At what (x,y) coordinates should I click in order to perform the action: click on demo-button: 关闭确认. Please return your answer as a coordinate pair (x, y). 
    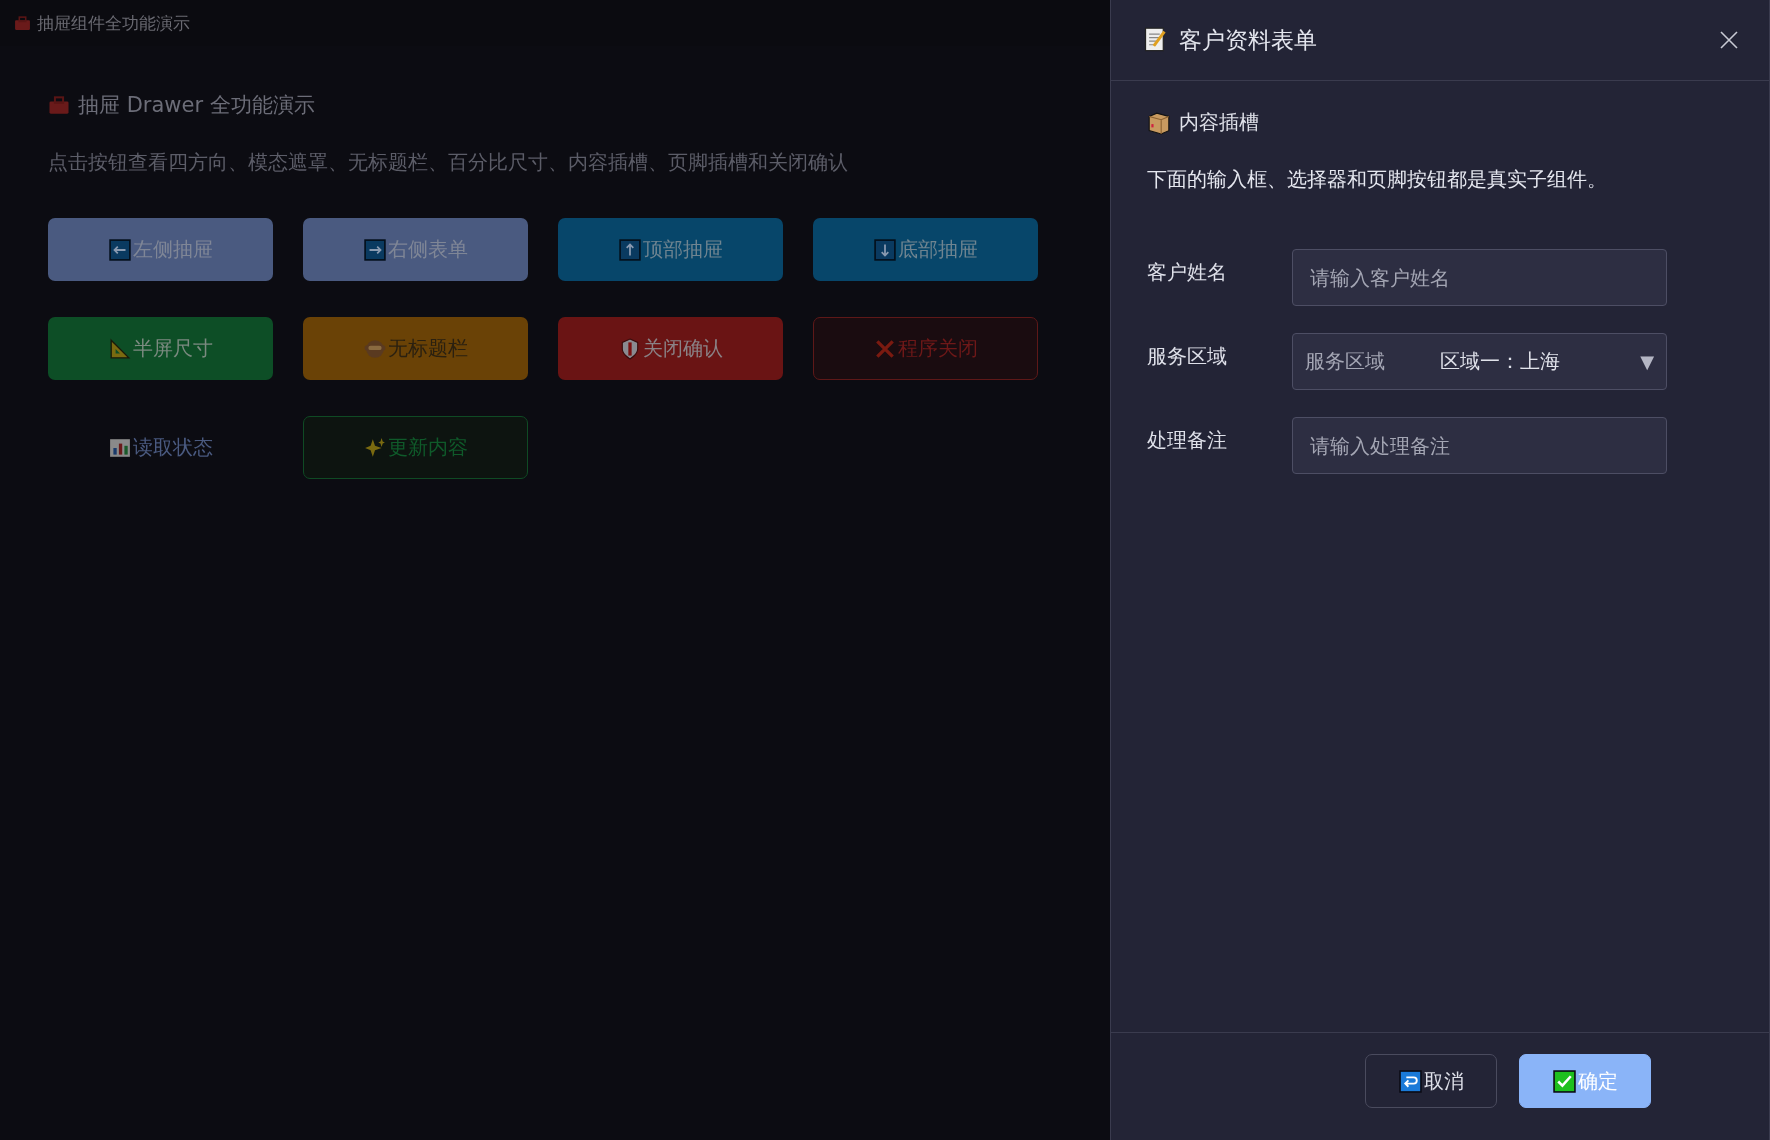
    Looking at the image, I should click on (670, 348).